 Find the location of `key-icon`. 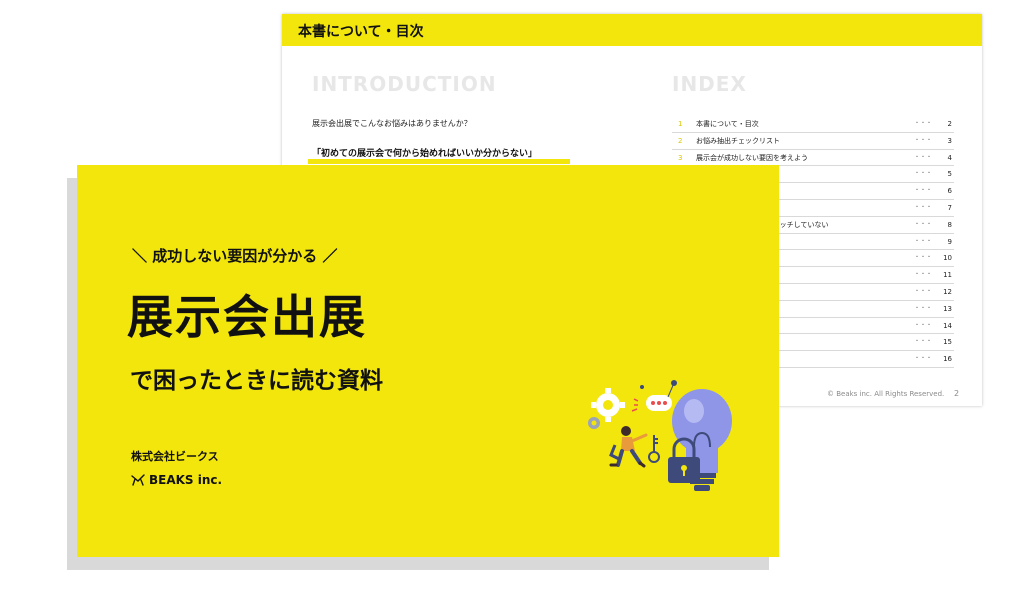

key-icon is located at coordinates (654, 449).